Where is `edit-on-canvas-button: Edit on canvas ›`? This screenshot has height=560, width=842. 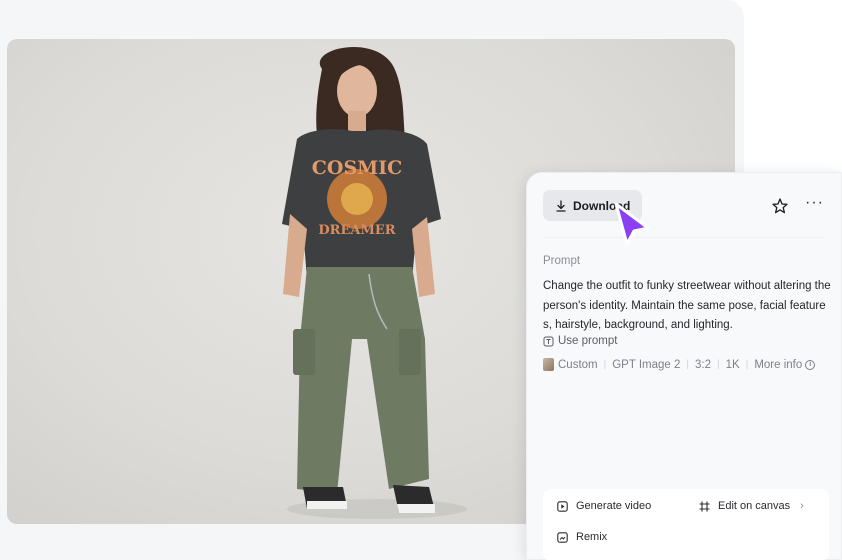
edit-on-canvas-button: Edit on canvas › is located at coordinates (751, 506).